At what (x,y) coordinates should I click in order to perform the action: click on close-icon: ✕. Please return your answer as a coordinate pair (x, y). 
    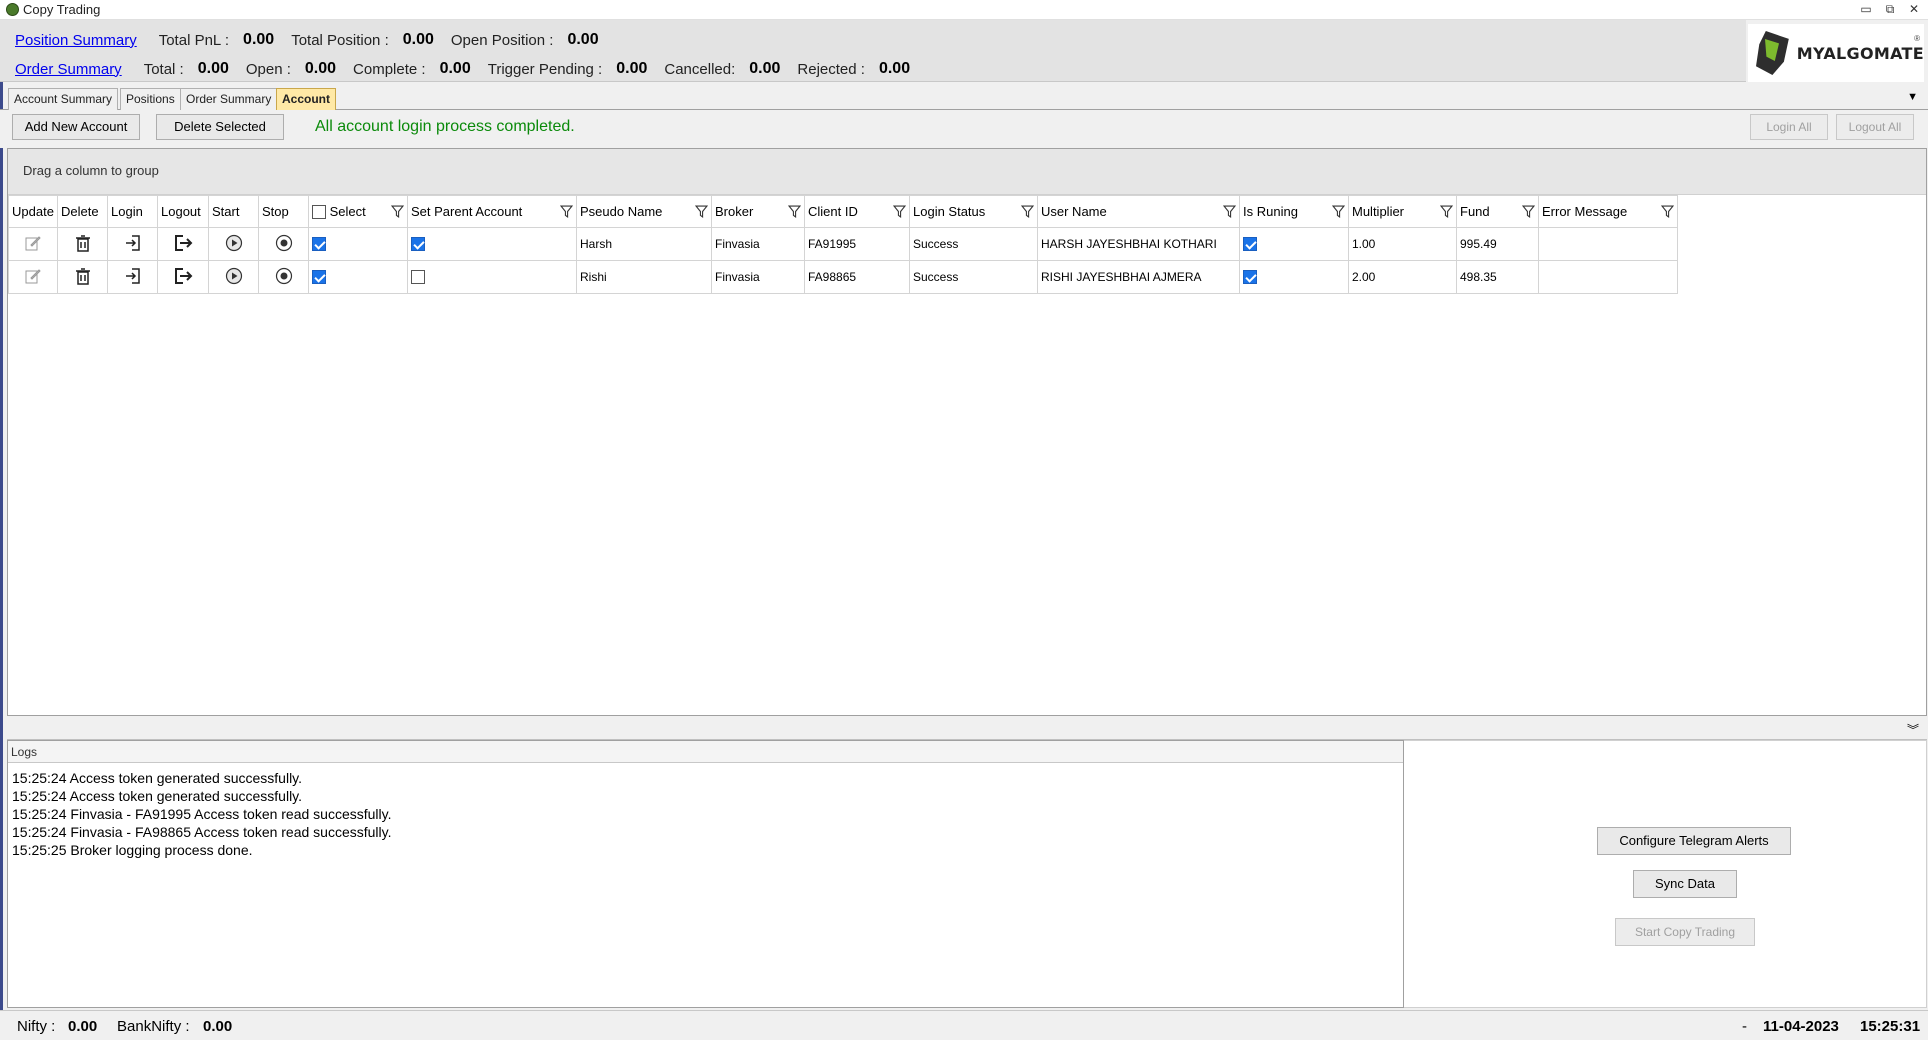
    Looking at the image, I should click on (1914, 9).